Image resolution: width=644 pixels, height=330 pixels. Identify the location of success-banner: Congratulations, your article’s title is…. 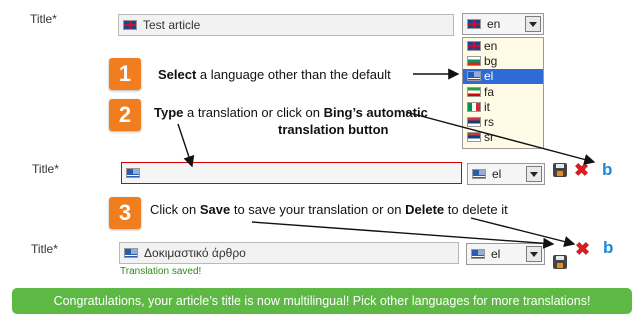
(322, 301).